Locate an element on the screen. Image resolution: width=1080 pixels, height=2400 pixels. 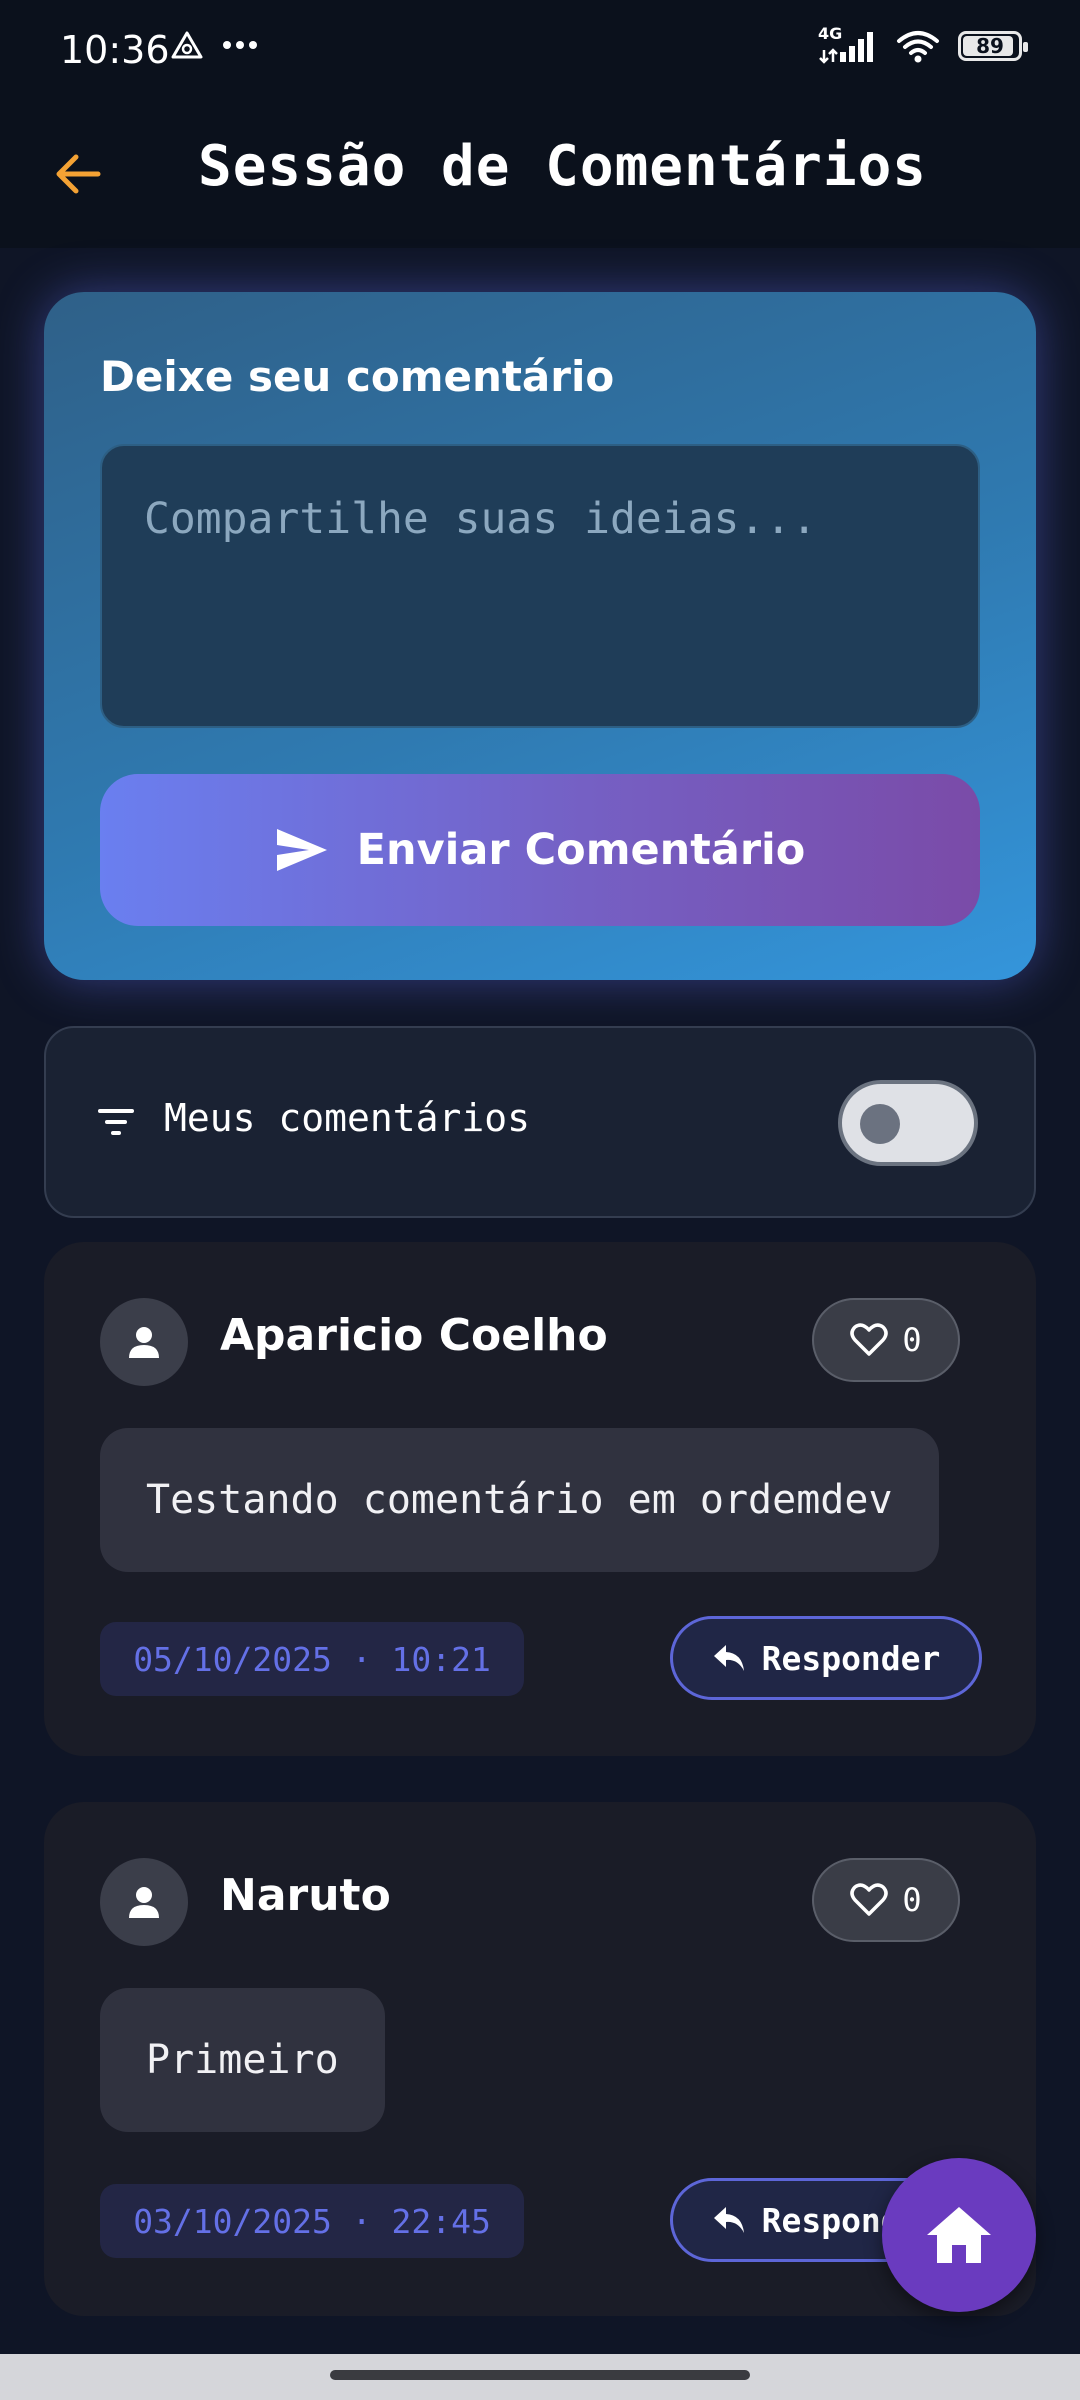
home-icon is located at coordinates (959, 2235).